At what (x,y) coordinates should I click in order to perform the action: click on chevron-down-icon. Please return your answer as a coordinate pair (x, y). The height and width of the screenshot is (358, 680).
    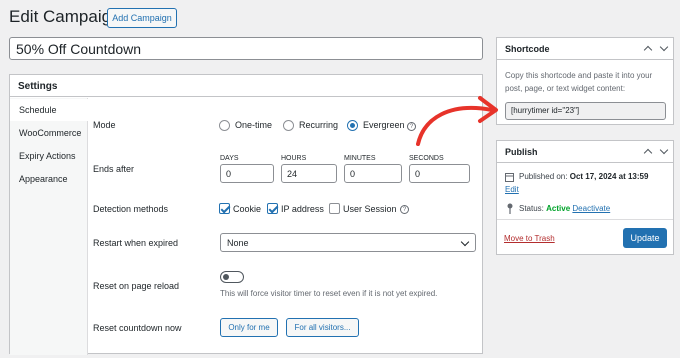
    Looking at the image, I should click on (465, 242).